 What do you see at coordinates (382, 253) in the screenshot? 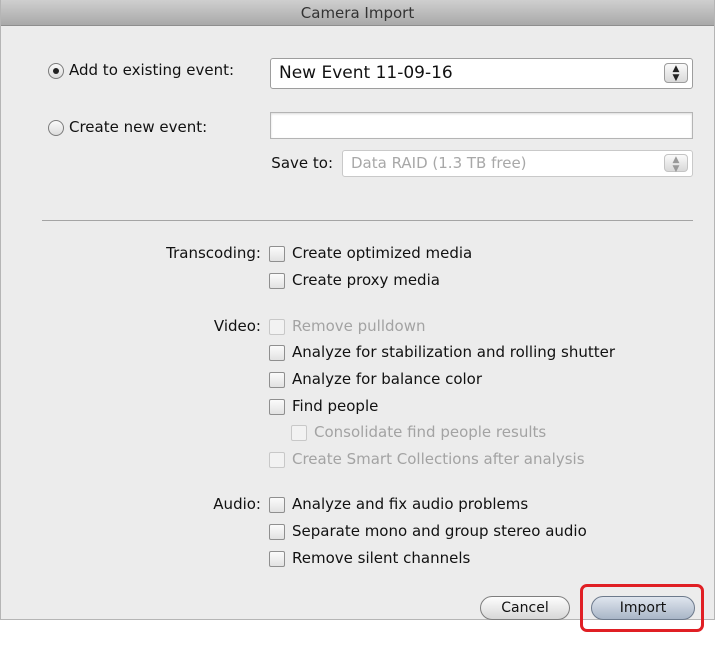
I see `create-optimized-media-label: Create optimized media` at bounding box center [382, 253].